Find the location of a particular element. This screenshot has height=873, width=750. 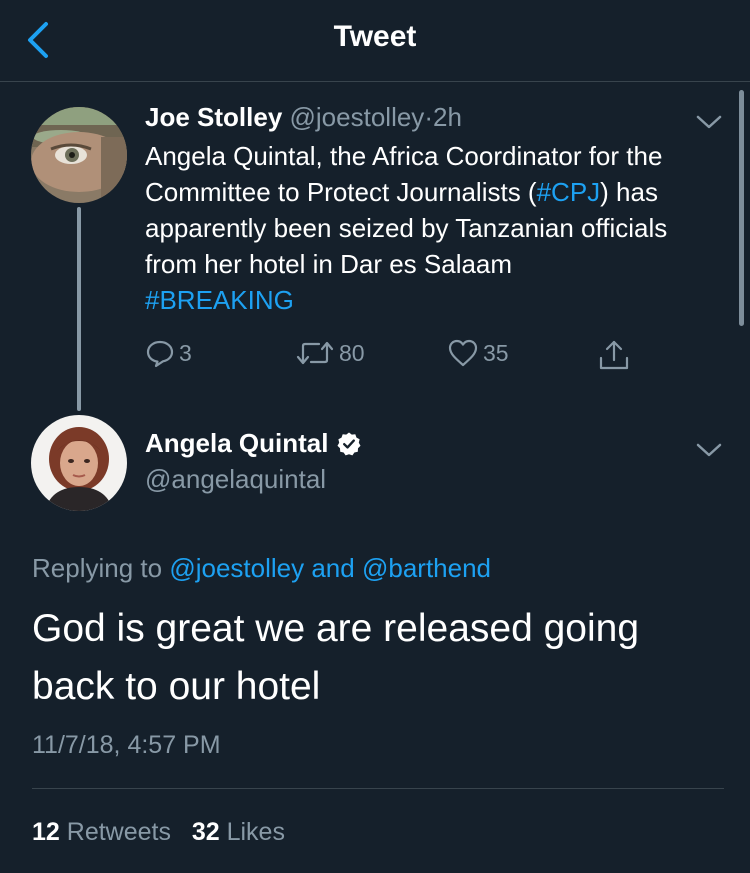

retweets-label: Retweets is located at coordinates (118, 832).